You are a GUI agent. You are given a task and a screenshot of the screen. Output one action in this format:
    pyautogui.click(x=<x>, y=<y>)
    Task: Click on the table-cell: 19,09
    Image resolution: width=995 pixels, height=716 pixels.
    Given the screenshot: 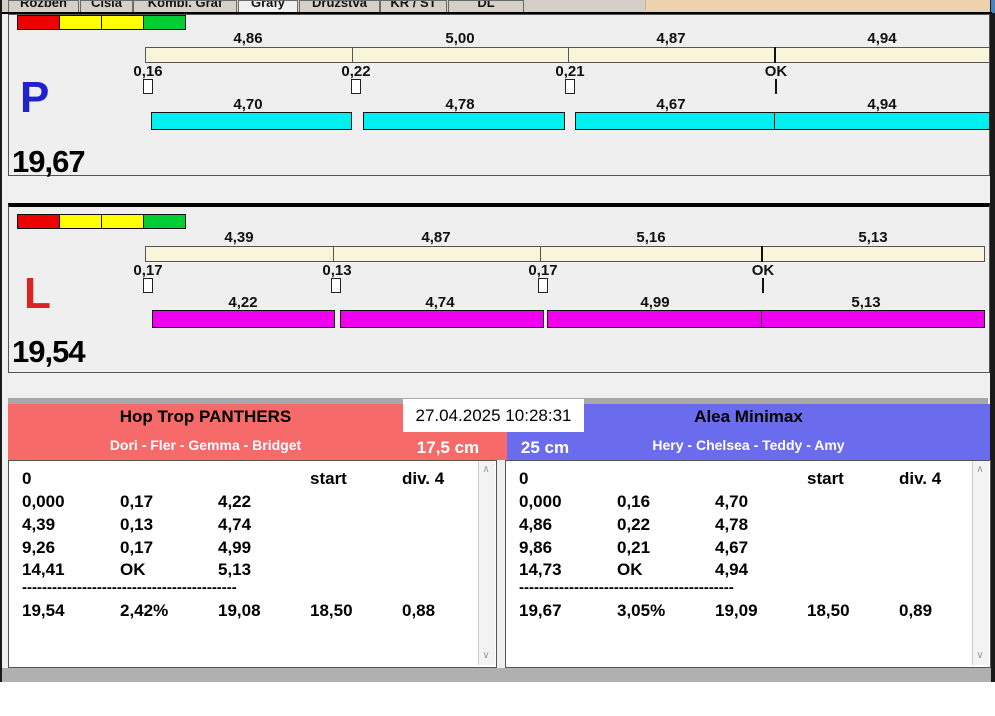 What is the action you would take?
    pyautogui.click(x=736, y=610)
    